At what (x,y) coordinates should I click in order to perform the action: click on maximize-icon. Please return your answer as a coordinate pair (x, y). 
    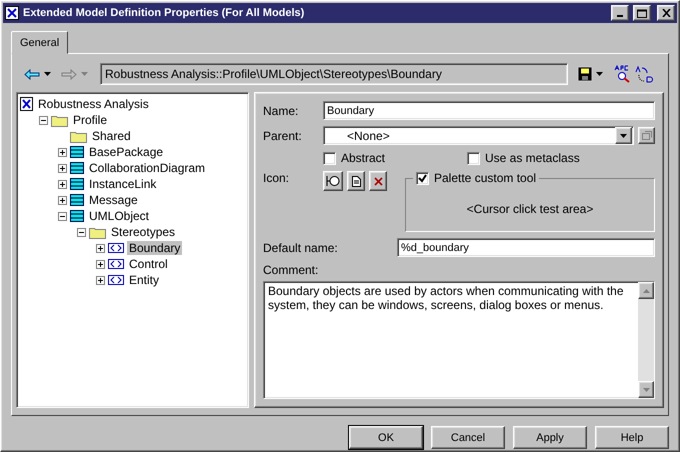
    Looking at the image, I should click on (642, 13).